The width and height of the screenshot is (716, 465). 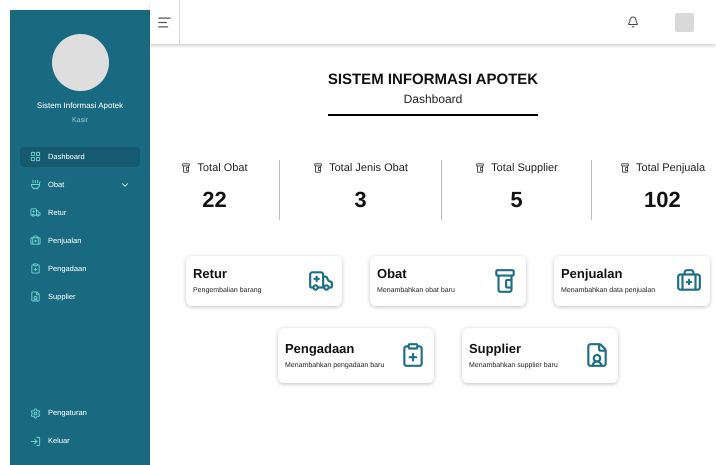 I want to click on stat-label: Total Penjuala, so click(x=671, y=168).